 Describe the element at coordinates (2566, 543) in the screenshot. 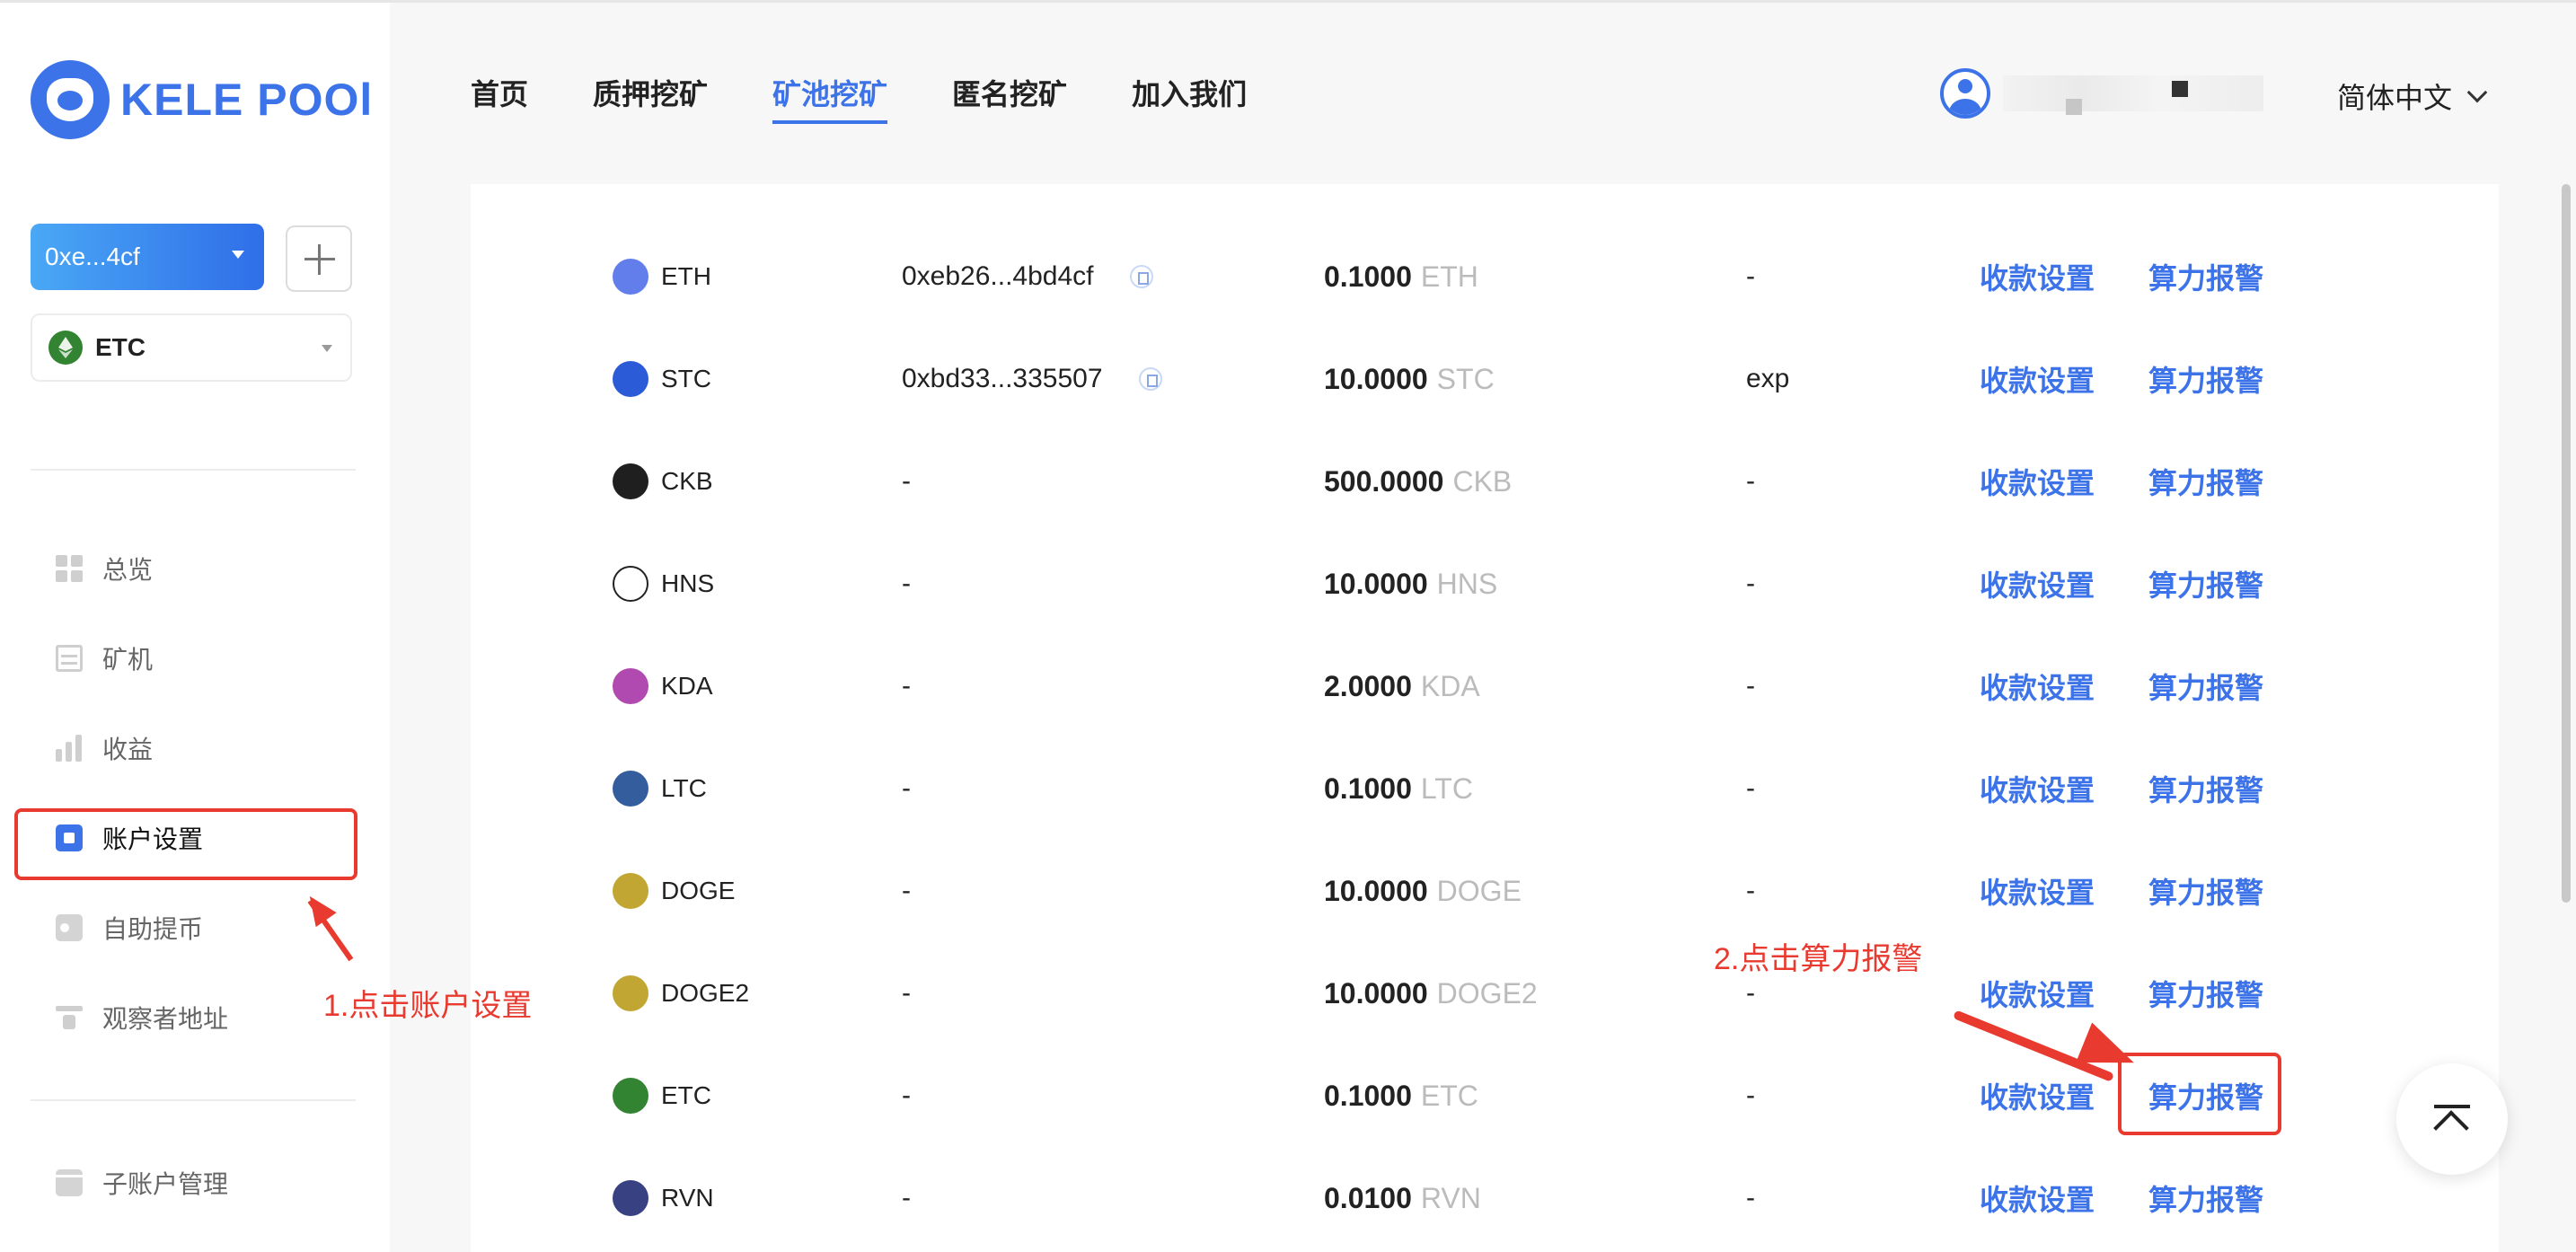

I see `scrollbar` at that location.